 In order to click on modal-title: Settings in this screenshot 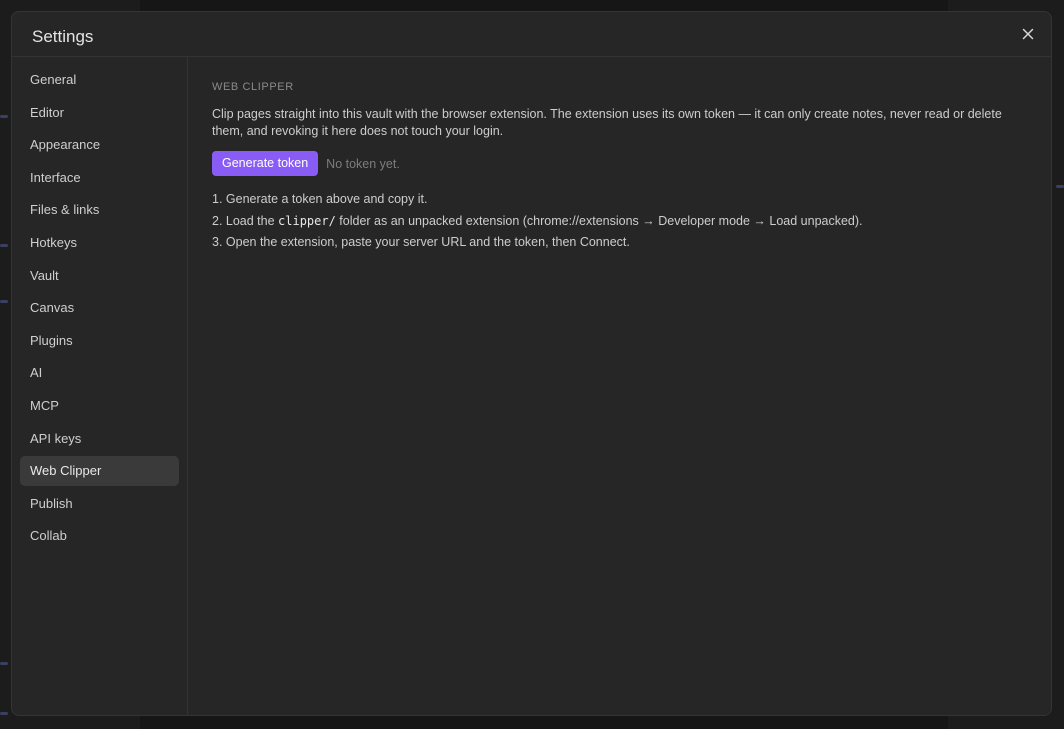, I will do `click(63, 36)`.